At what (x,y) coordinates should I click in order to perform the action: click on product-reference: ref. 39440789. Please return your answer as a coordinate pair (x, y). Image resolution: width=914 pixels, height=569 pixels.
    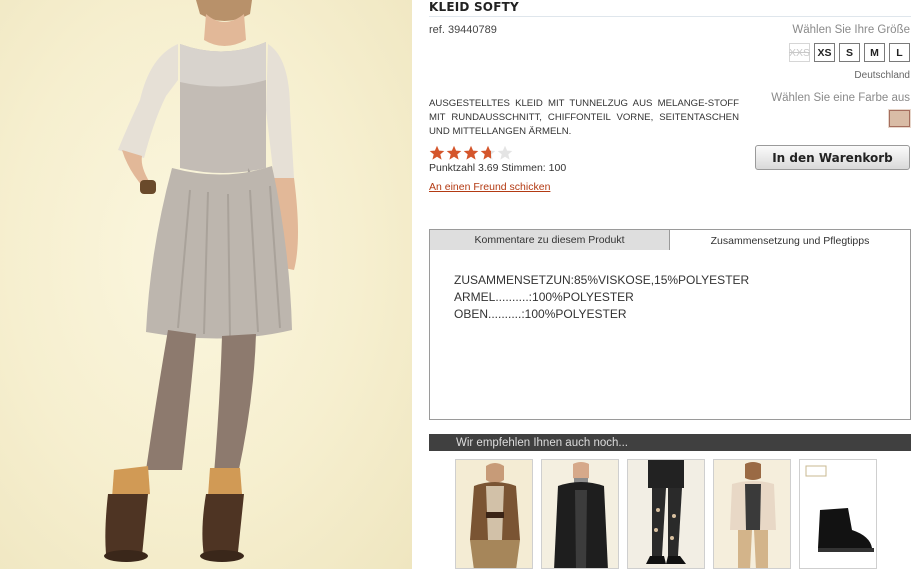
    Looking at the image, I should click on (463, 30).